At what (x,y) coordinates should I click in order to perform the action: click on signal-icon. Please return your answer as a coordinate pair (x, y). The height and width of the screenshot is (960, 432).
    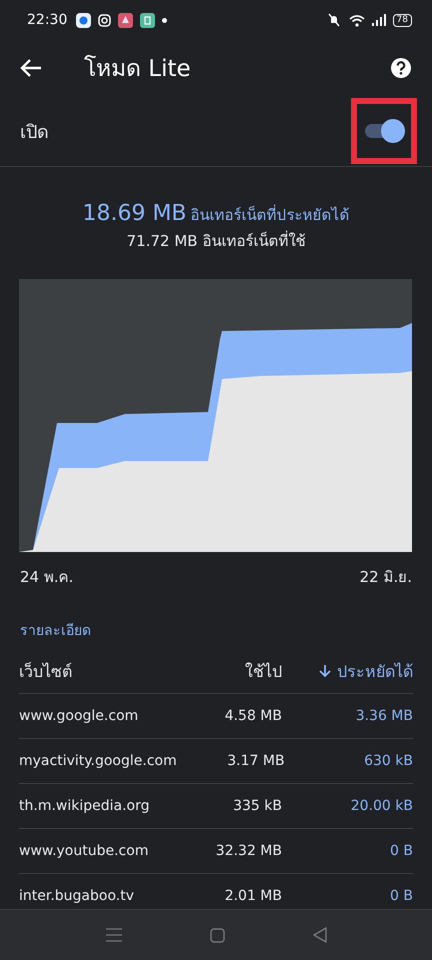
    Looking at the image, I should click on (379, 20).